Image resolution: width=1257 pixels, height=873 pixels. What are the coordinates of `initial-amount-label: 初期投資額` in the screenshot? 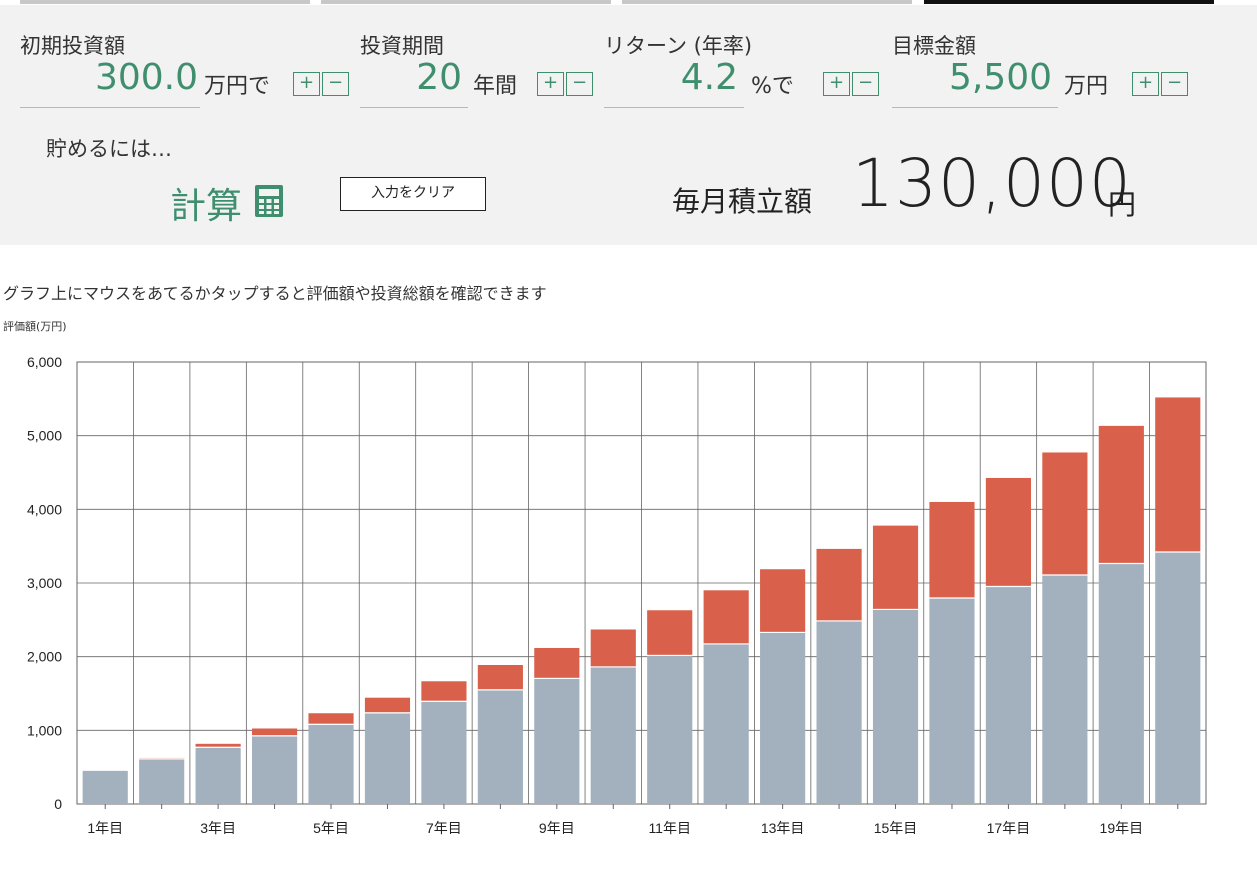 It's located at (72, 46).